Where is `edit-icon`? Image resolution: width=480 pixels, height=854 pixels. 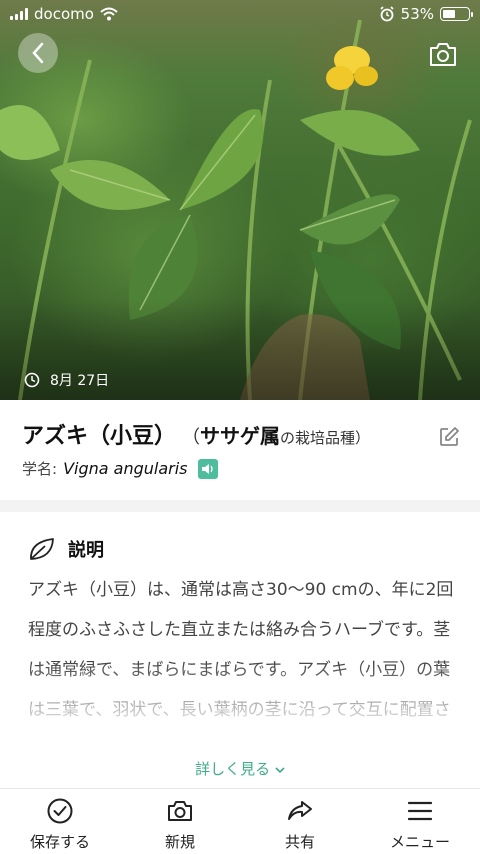 edit-icon is located at coordinates (449, 437).